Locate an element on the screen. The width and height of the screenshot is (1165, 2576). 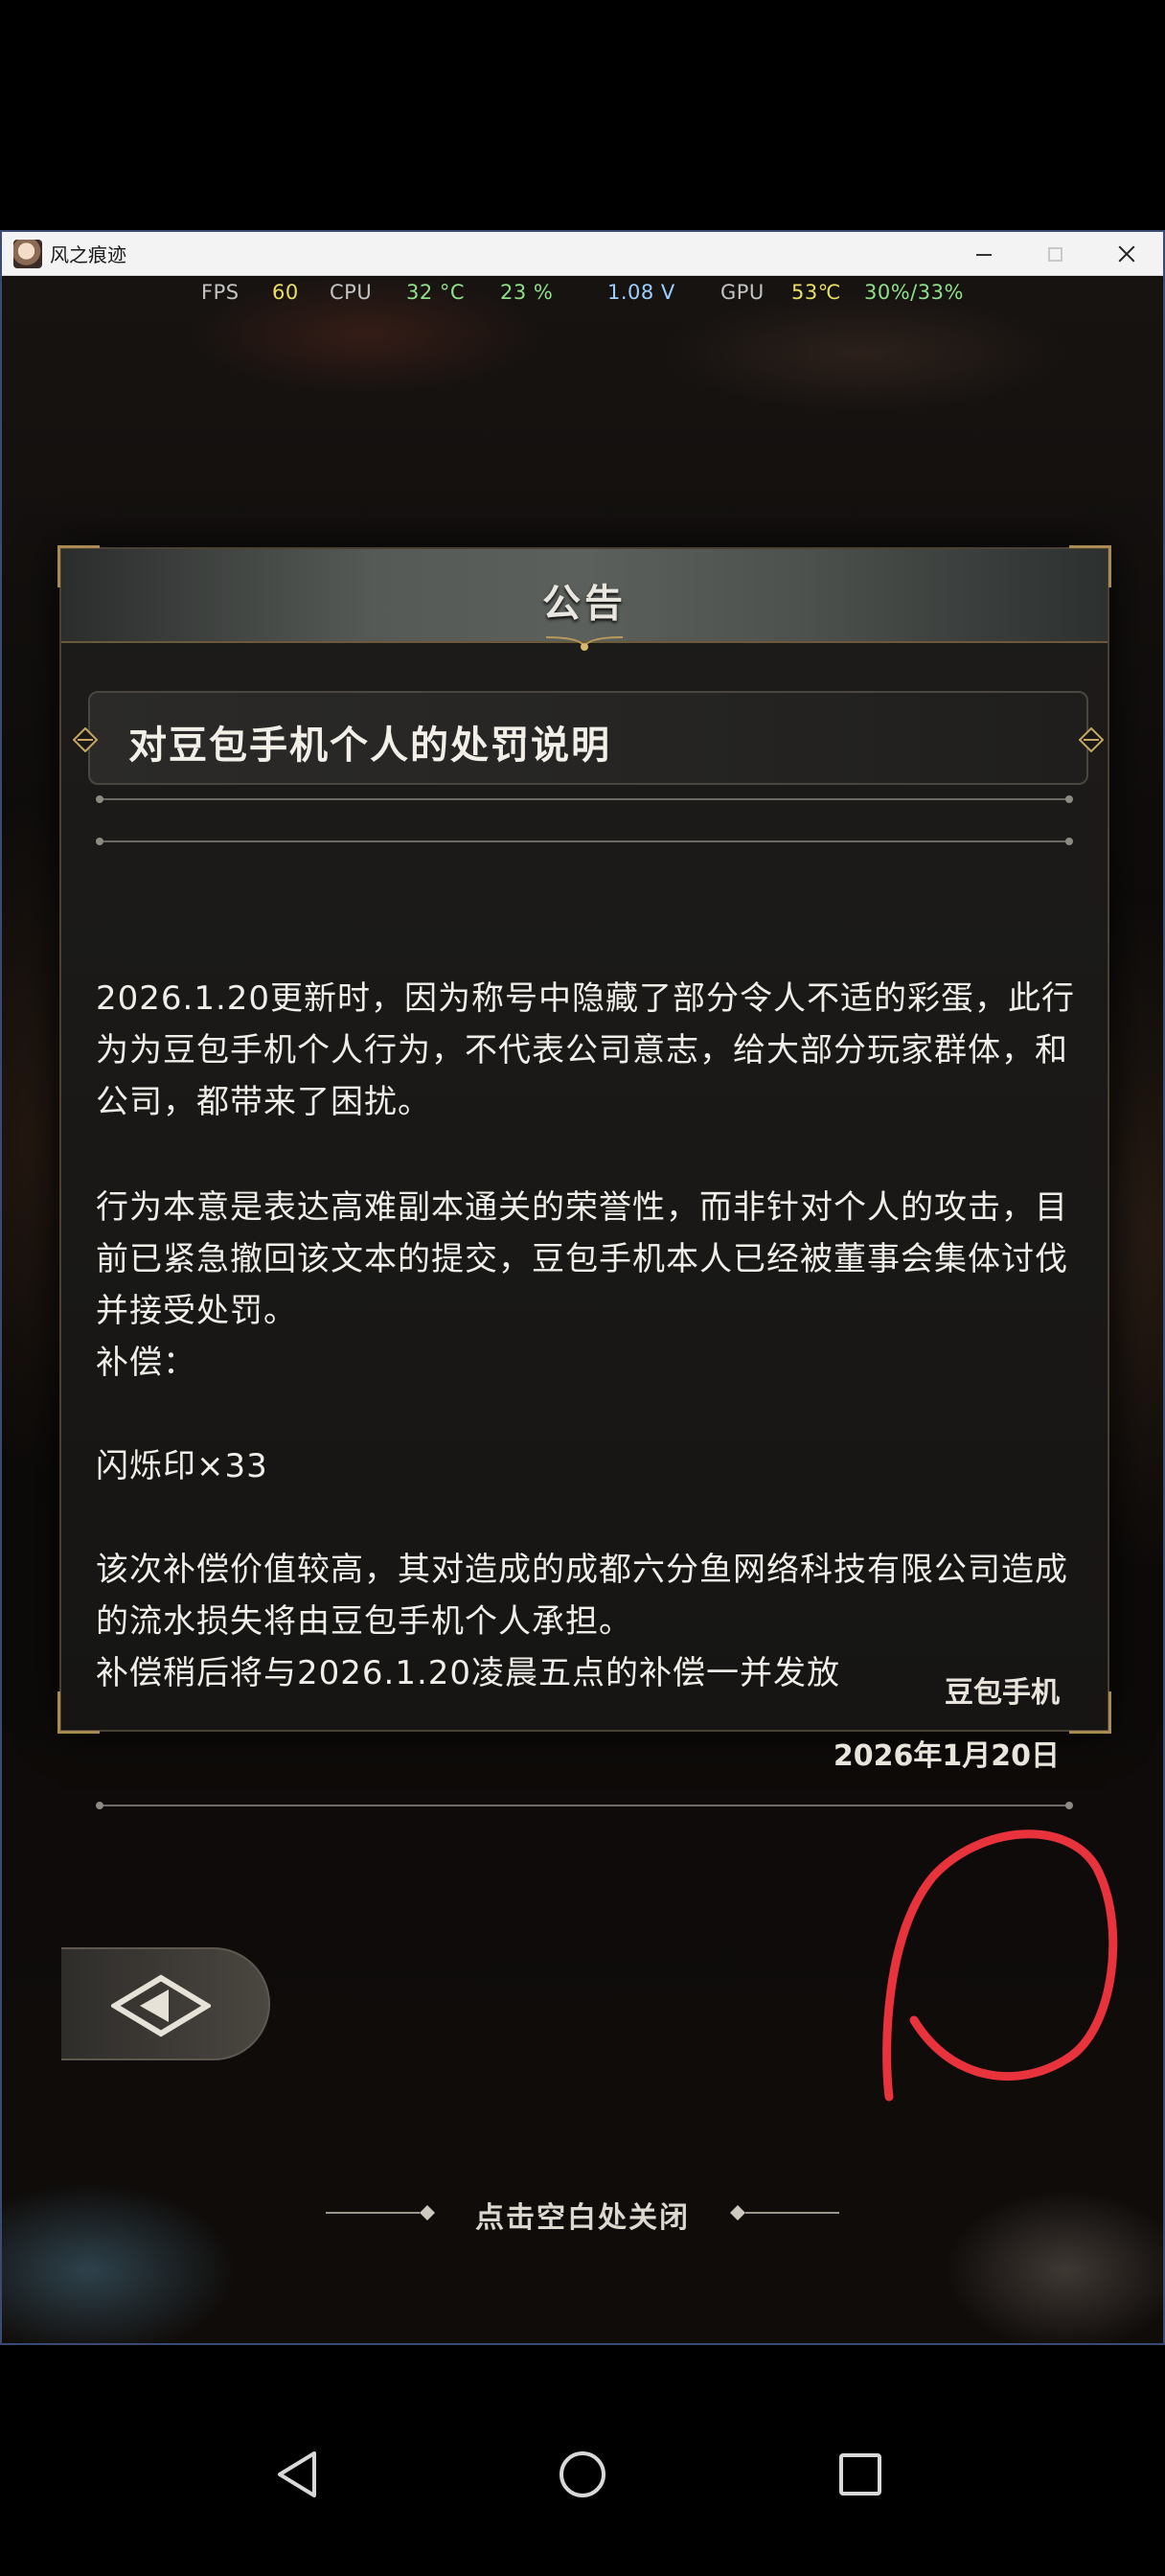
maximize-icon is located at coordinates (1055, 254).